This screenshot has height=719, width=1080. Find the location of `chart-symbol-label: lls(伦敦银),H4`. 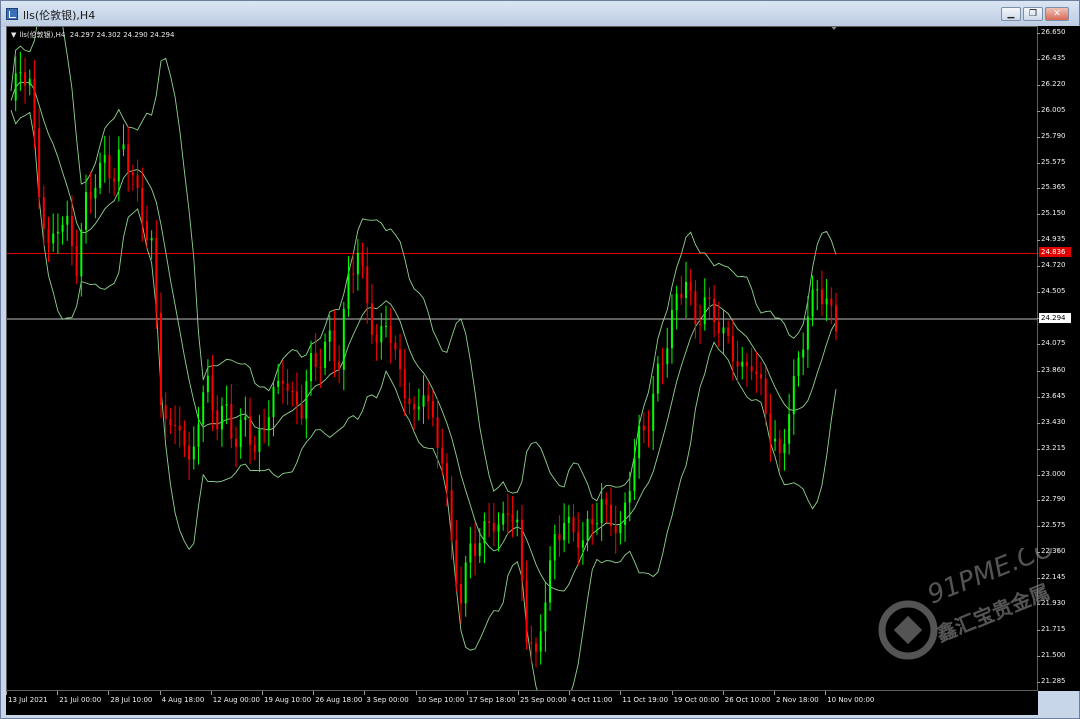

chart-symbol-label: lls(伦敦银),H4 is located at coordinates (42, 35).